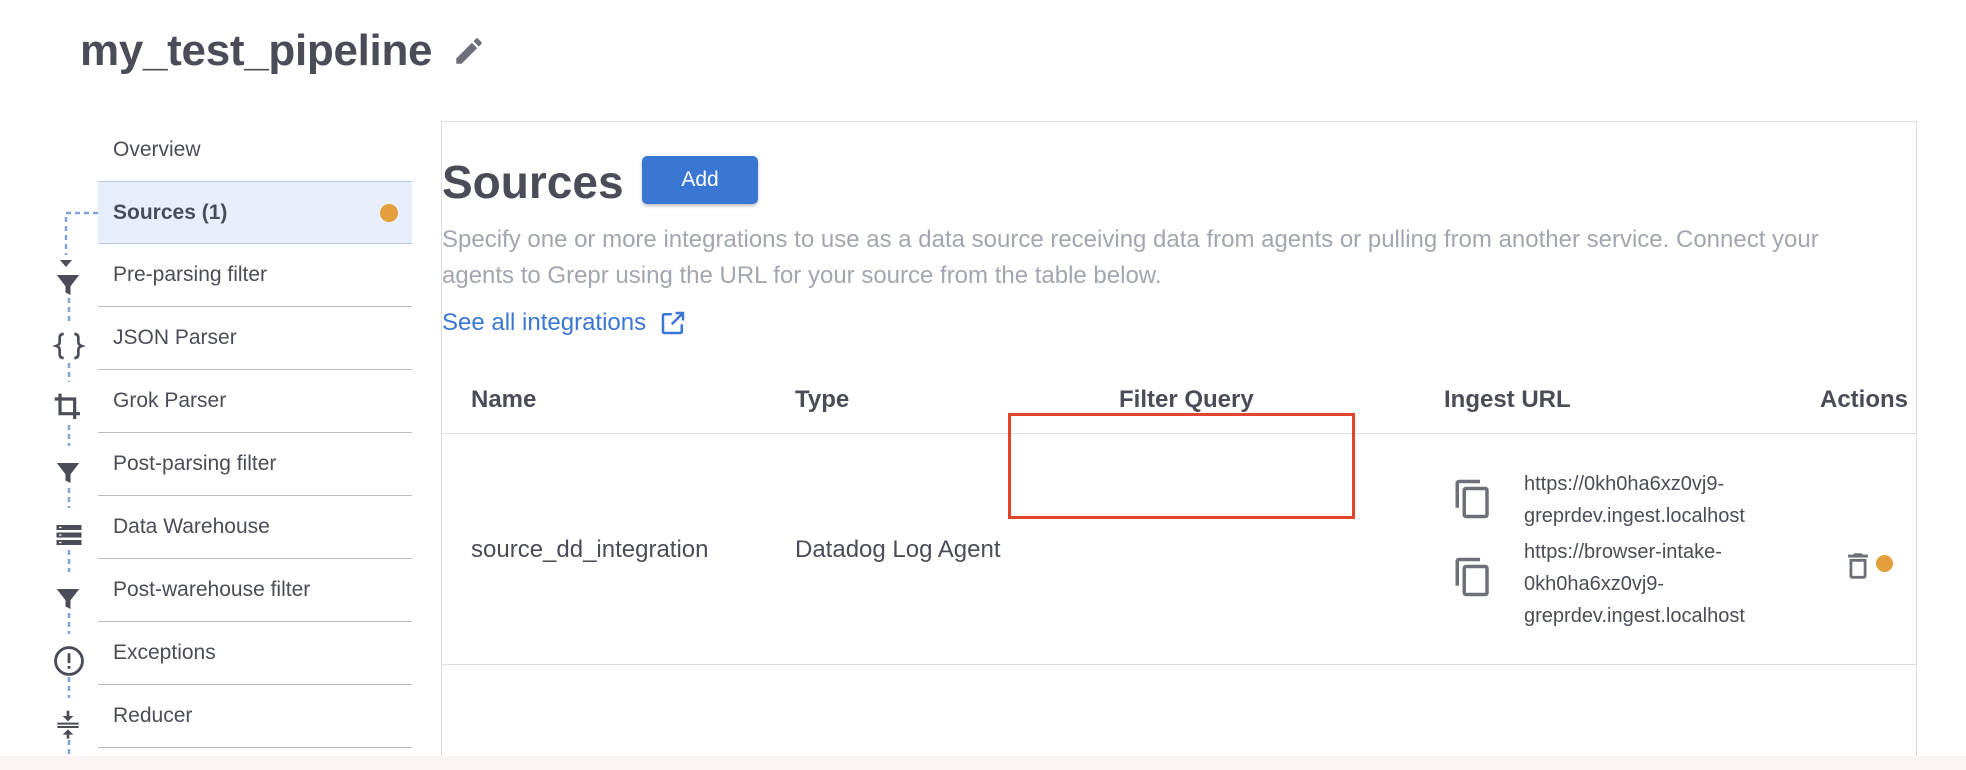  What do you see at coordinates (170, 400) in the screenshot?
I see `step-label: Grok Parser` at bounding box center [170, 400].